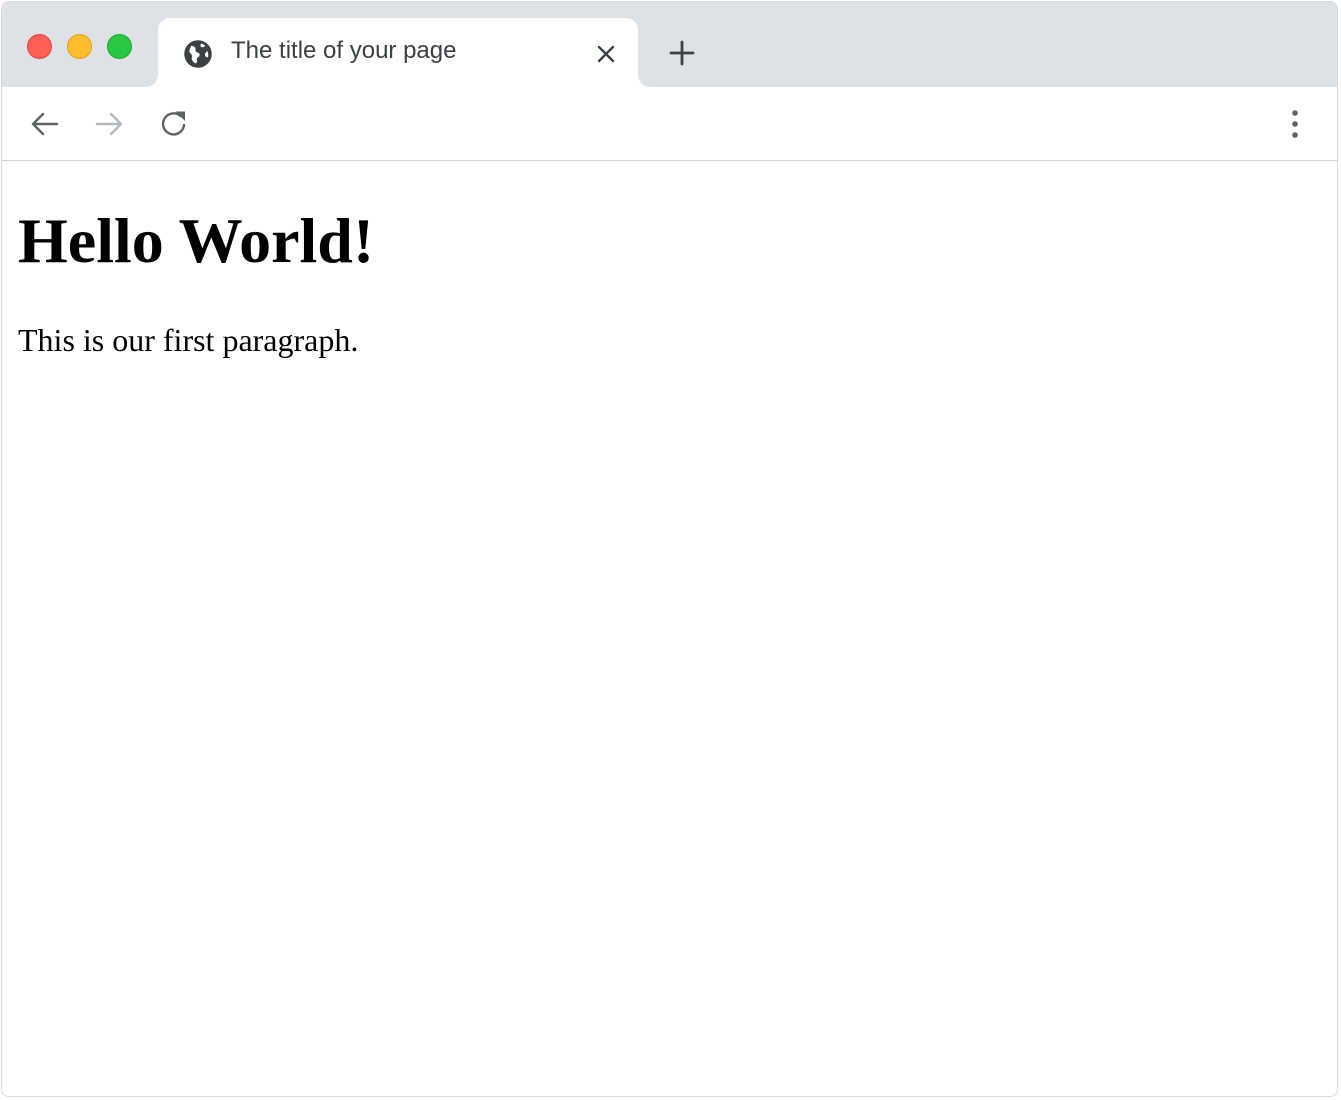  I want to click on page-paragraph: This is our first paragraph., so click(188, 340).